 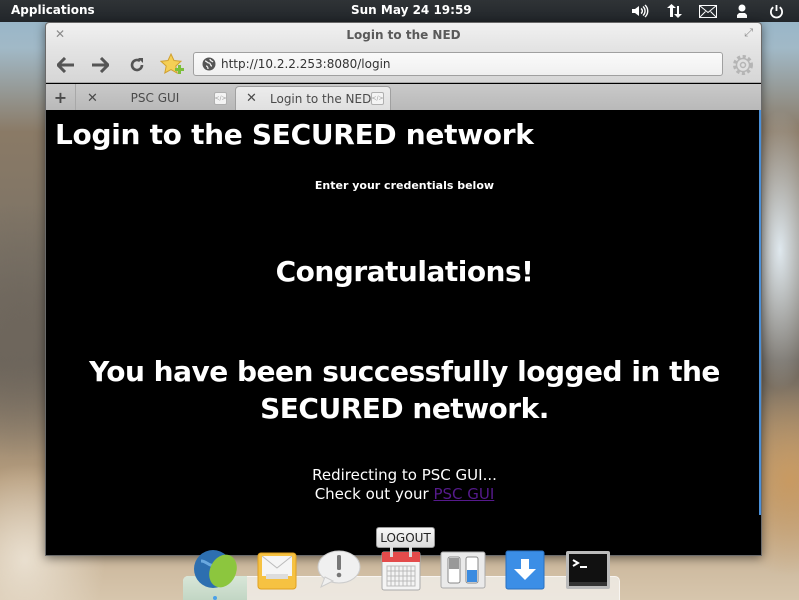 I want to click on tab-bar: + ✕ PSC GUI </> ✕ Login to the NED </>, so click(x=403, y=97).